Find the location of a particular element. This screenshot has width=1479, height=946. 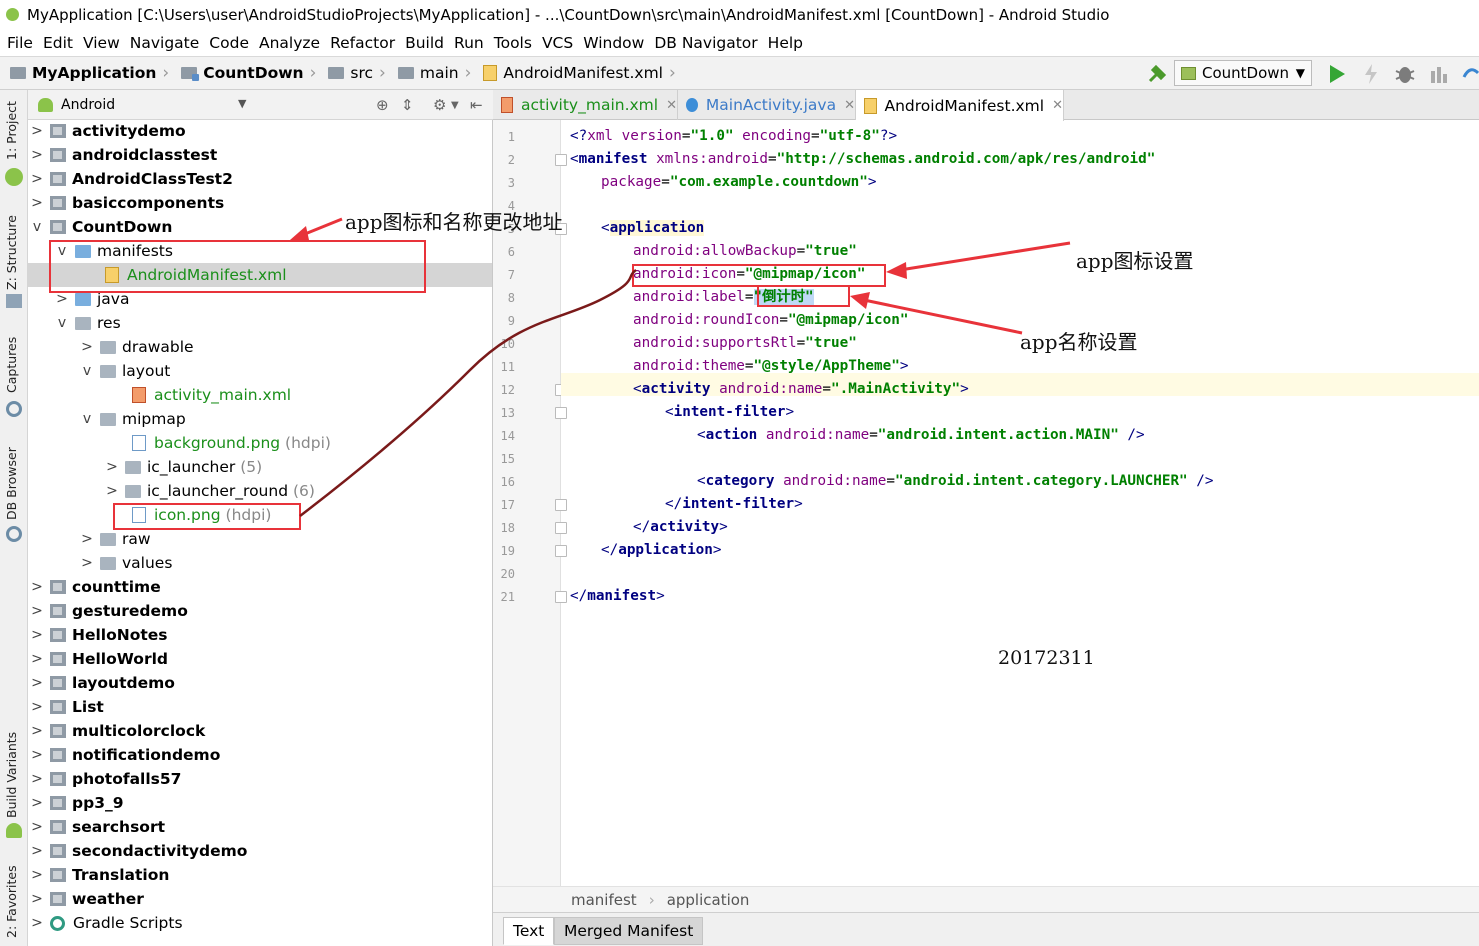

tree-item-hellonotes: > HelloNotes is located at coordinates (98, 635).